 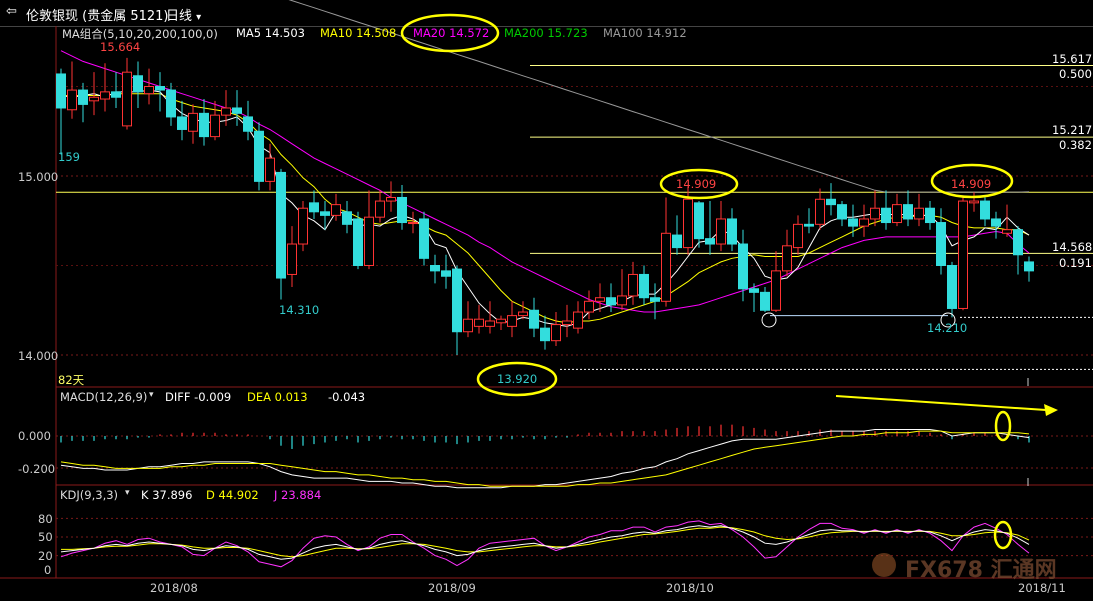 What do you see at coordinates (947, 328) in the screenshot?
I see `low-label-14210: 14.210` at bounding box center [947, 328].